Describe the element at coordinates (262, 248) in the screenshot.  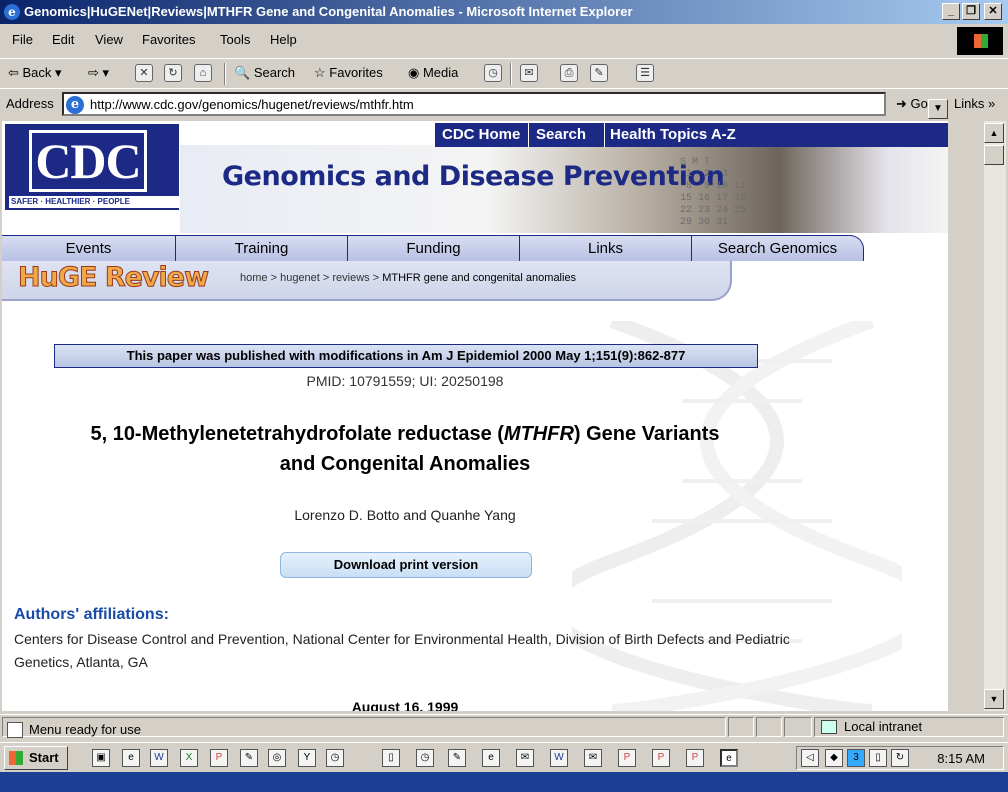
I see `tab-training: Training` at that location.